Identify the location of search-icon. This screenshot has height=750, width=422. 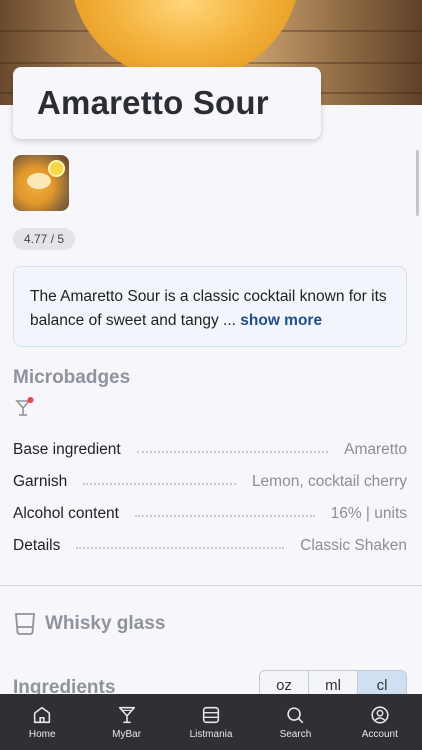
(295, 715).